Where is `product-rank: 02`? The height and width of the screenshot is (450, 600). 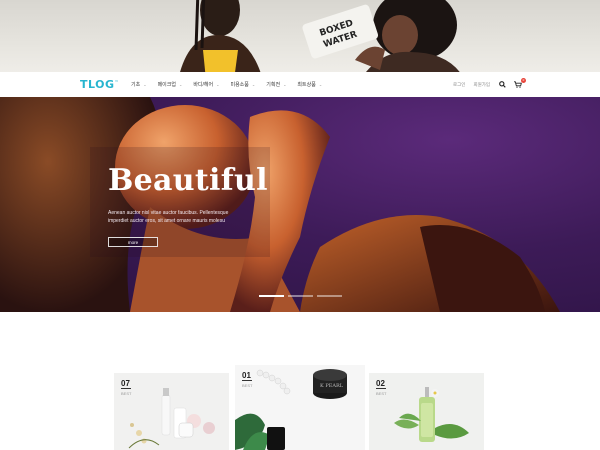 product-rank: 02 is located at coordinates (380, 383).